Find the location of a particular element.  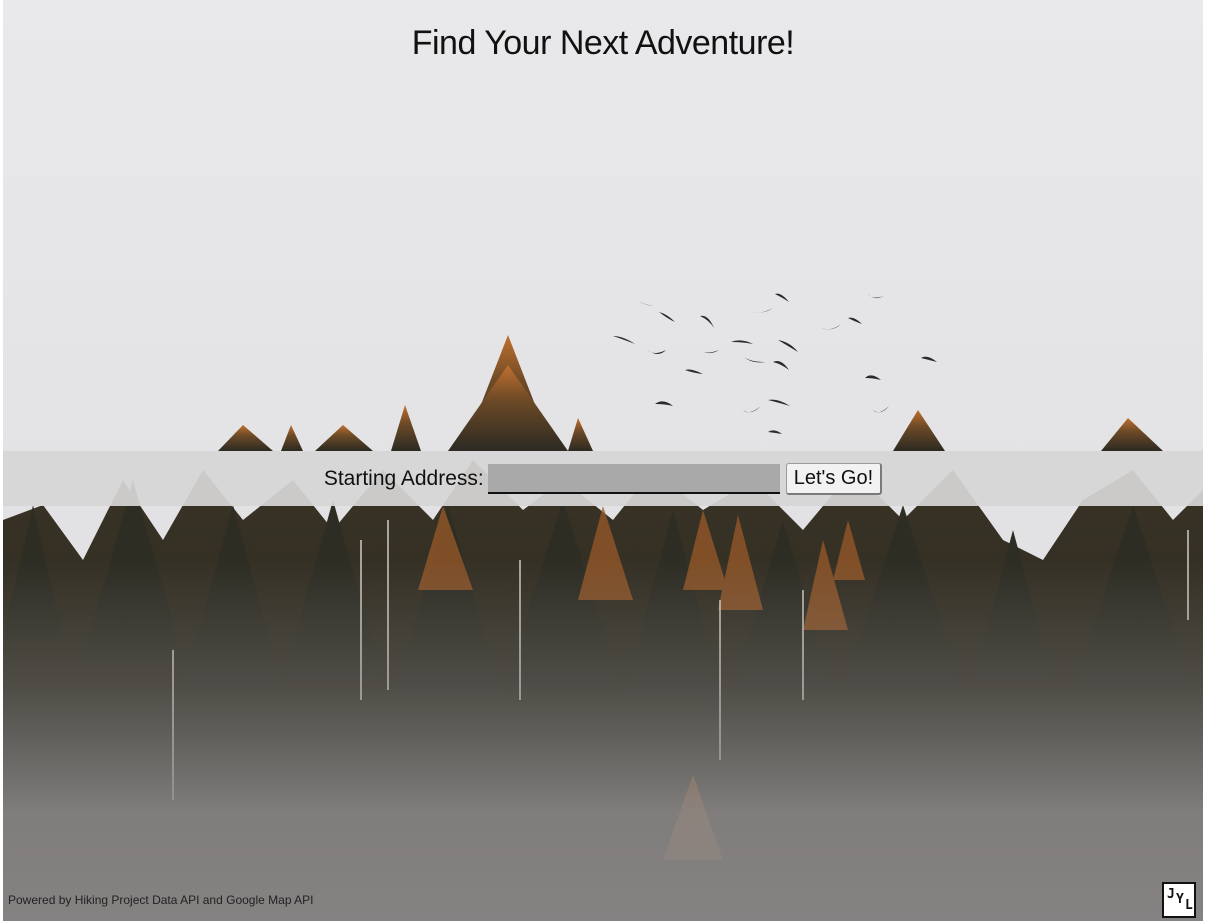

search-bar: Starting Address: Let's Go! is located at coordinates (603, 478).